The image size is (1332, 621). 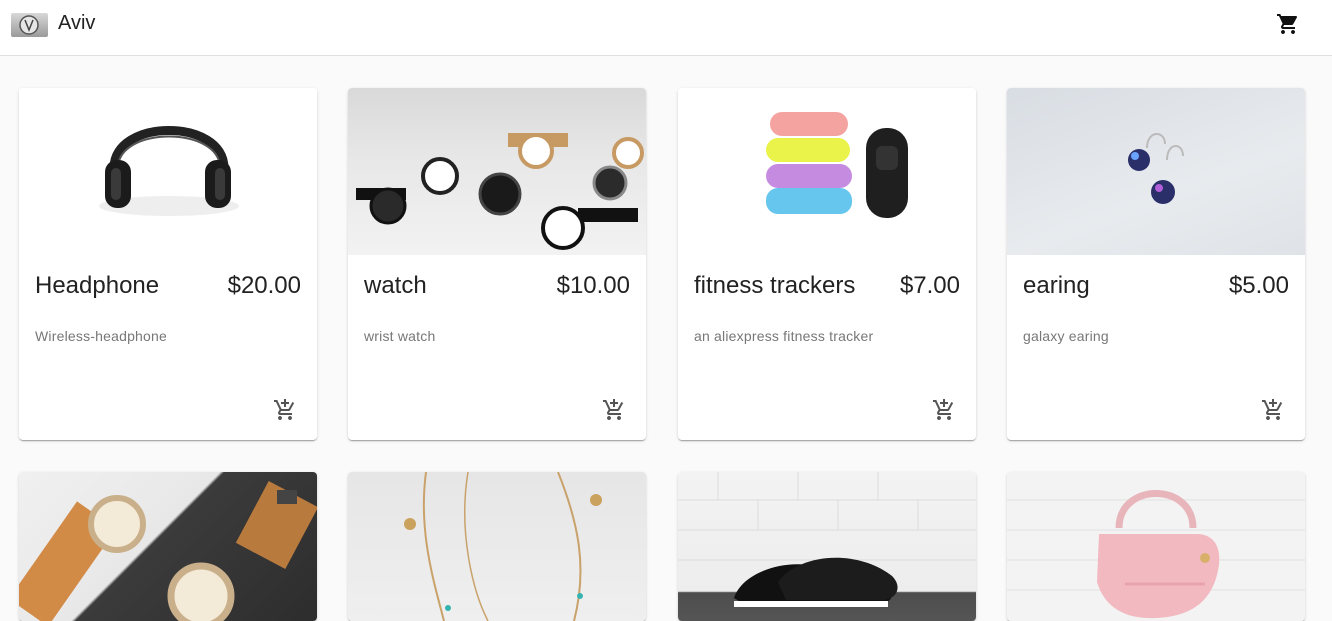 I want to click on logo-icon, so click(x=29, y=25).